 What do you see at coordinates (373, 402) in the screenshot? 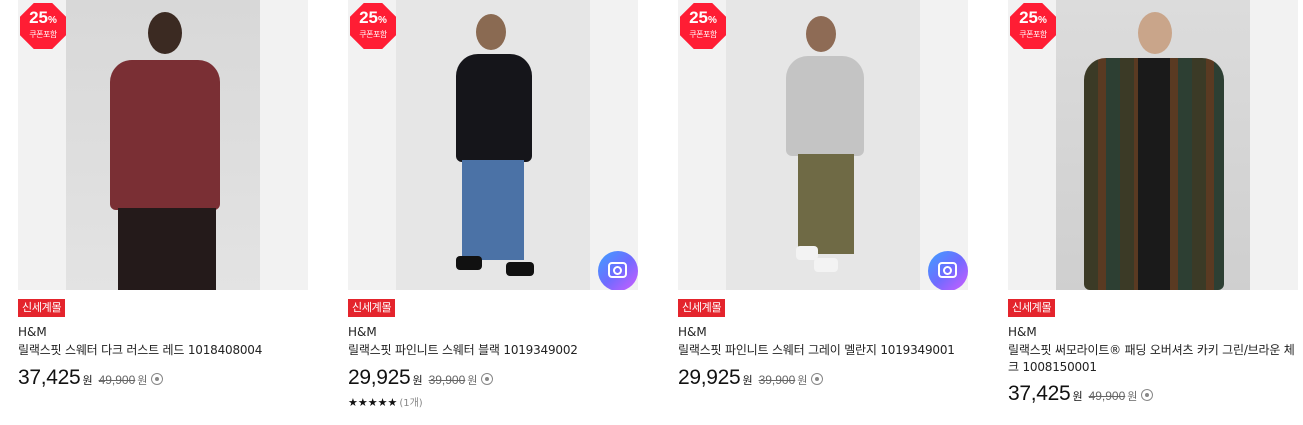
I see `rating-stars: ★★★★★` at bounding box center [373, 402].